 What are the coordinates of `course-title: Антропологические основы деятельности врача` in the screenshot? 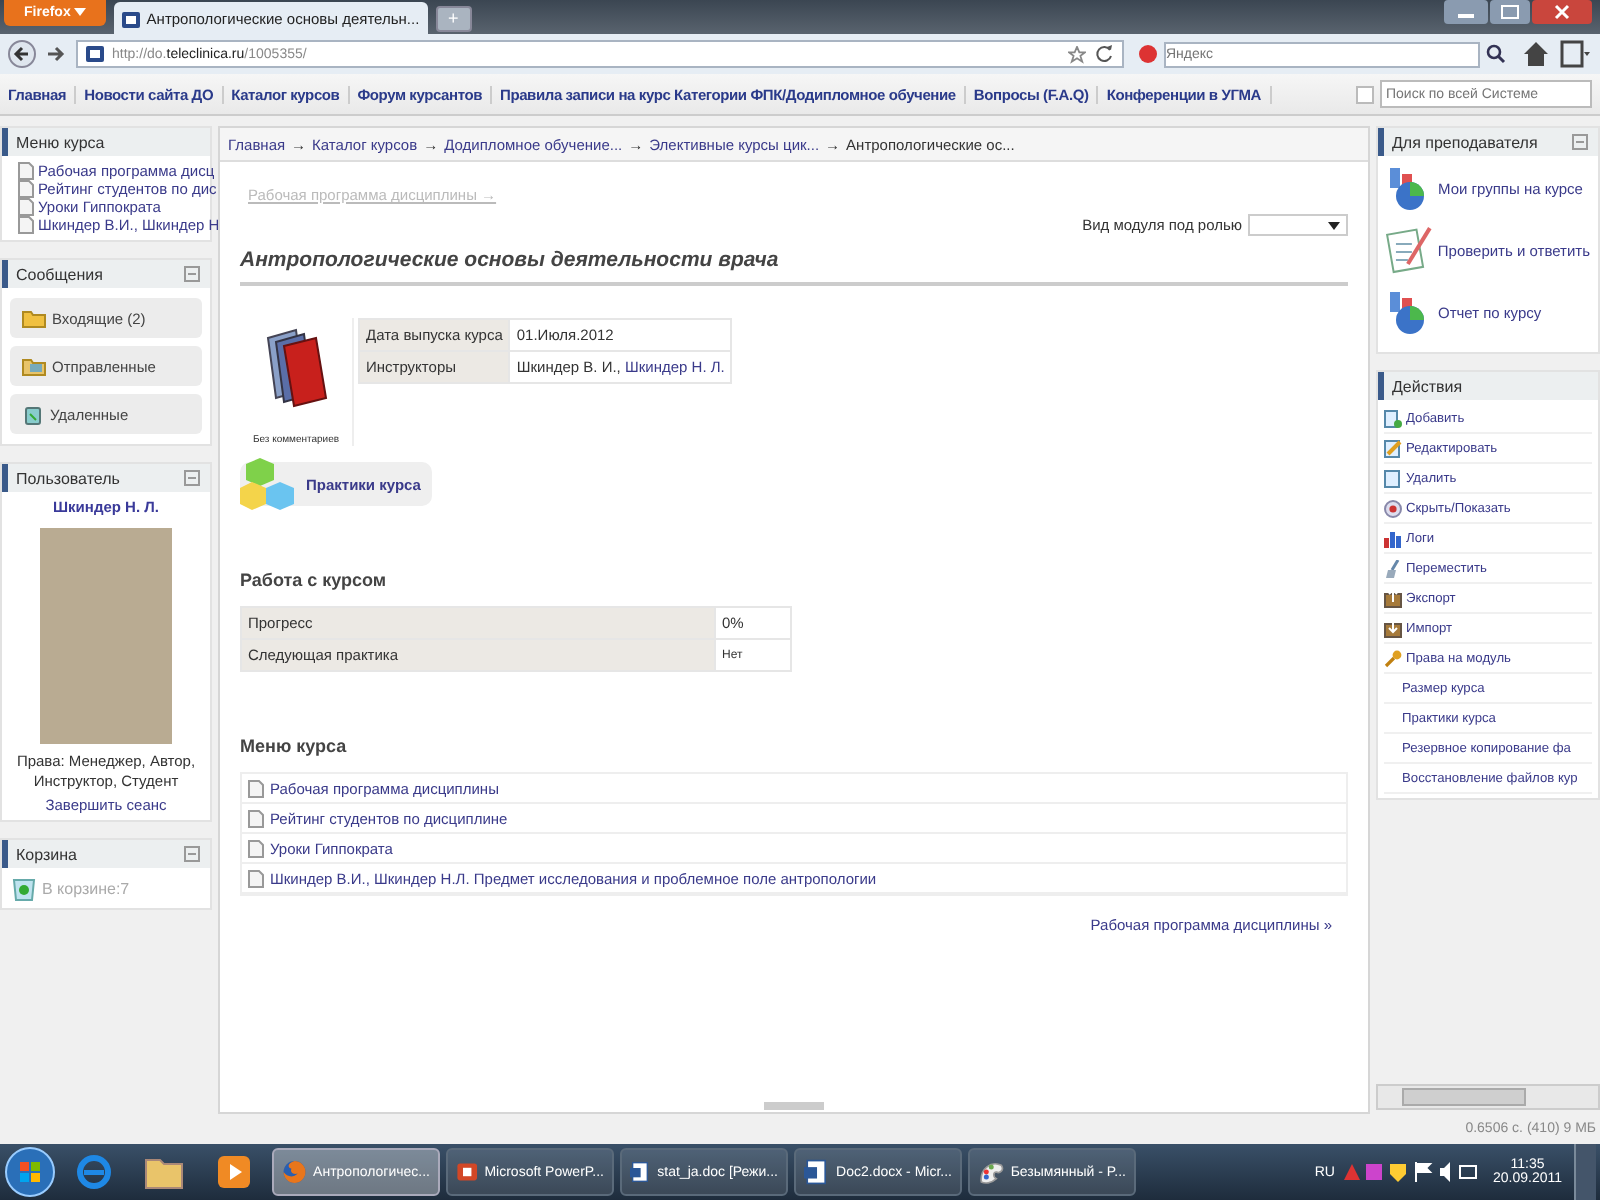 It's located at (794, 267).